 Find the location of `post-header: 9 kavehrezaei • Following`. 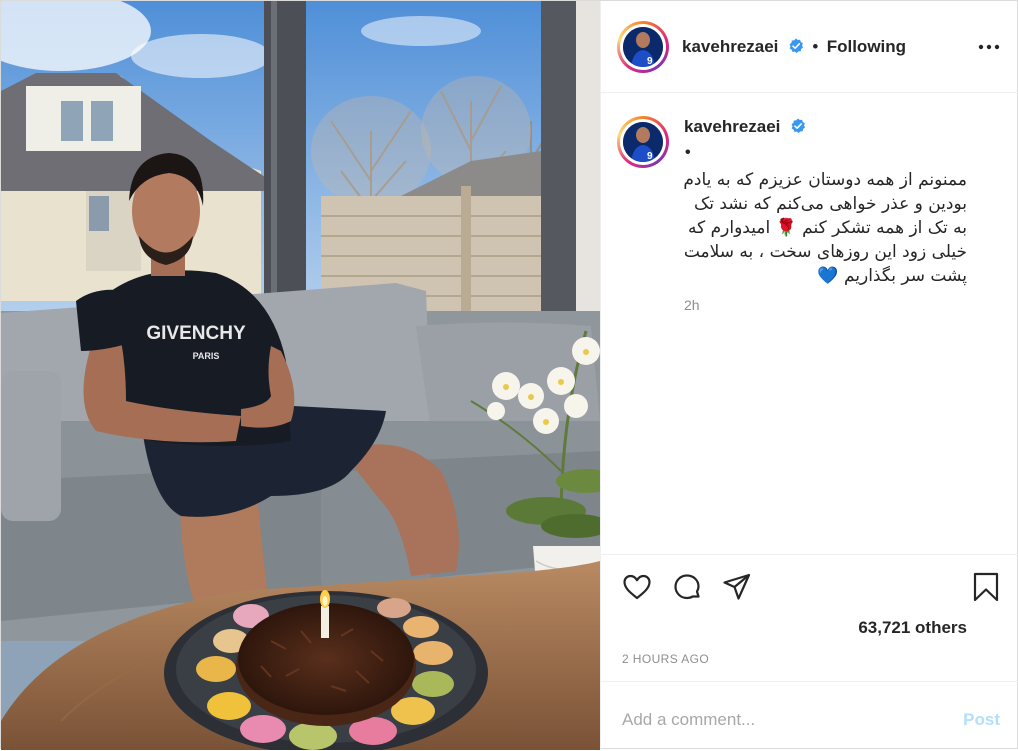

post-header: 9 kavehrezaei • Following is located at coordinates (809, 47).